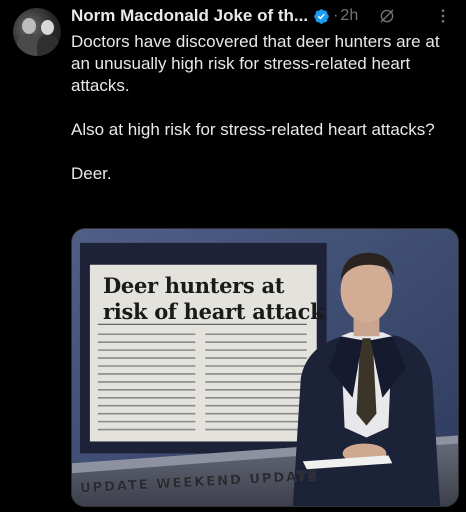  I want to click on avatar, so click(37, 32).